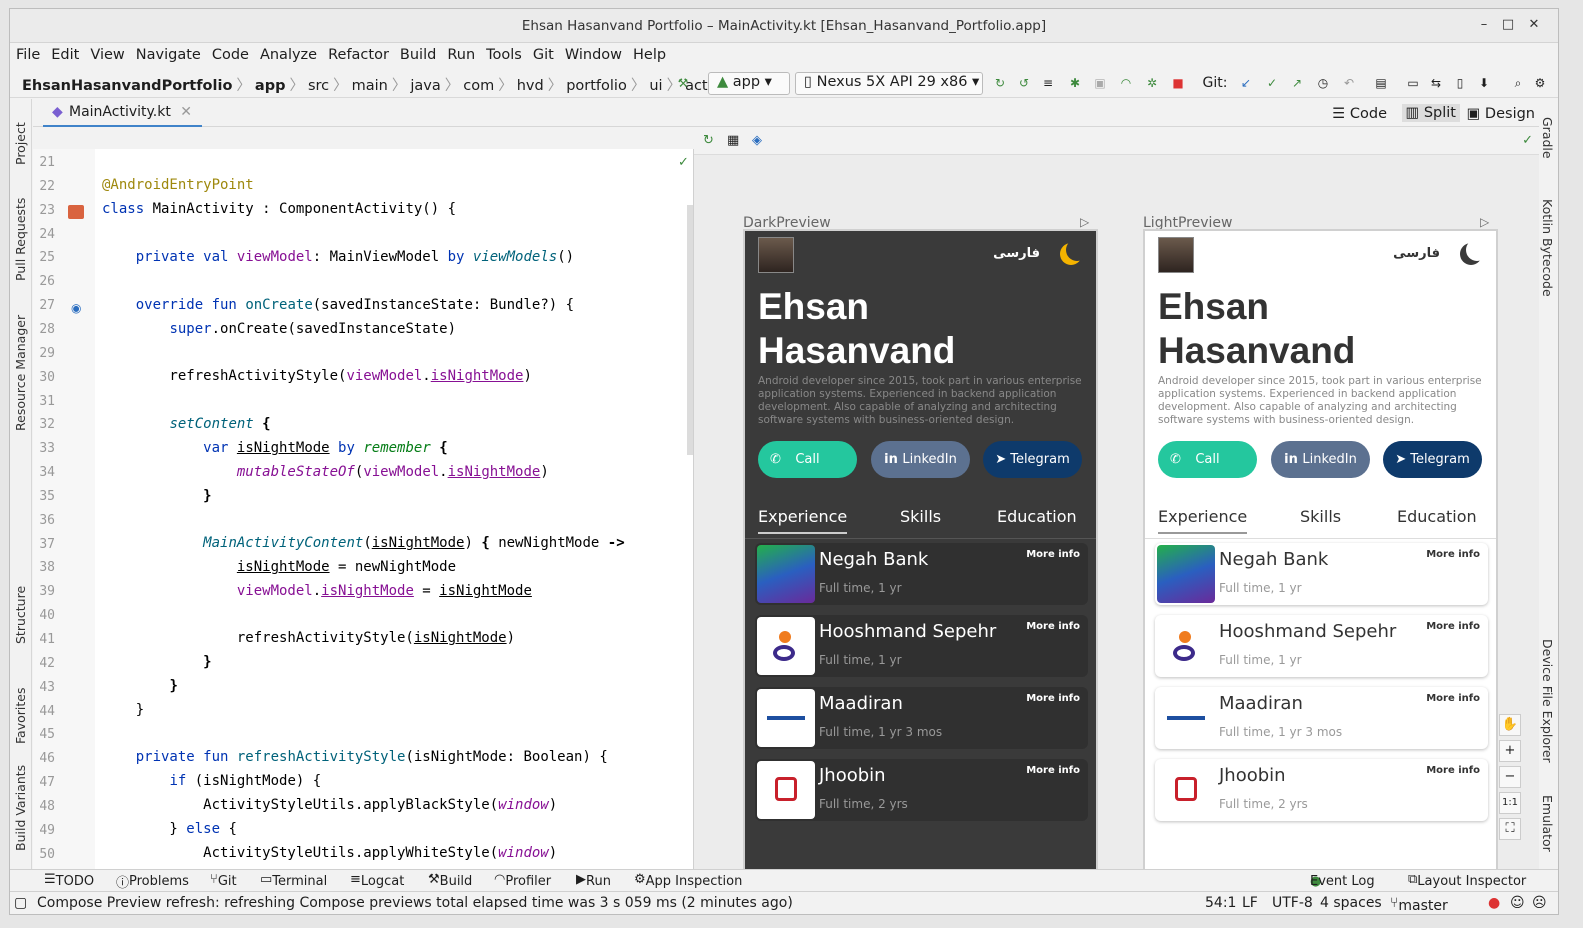  I want to click on refresh-preview-icon: ↻, so click(708, 140).